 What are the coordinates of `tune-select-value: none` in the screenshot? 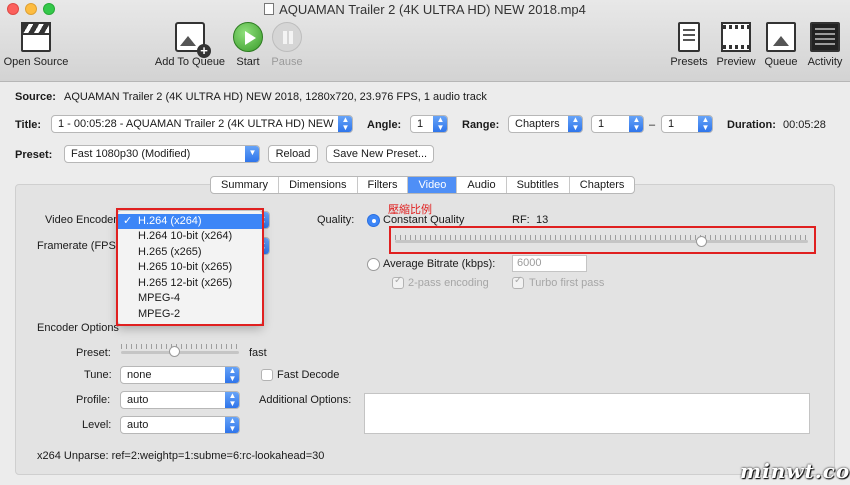 It's located at (139, 375).